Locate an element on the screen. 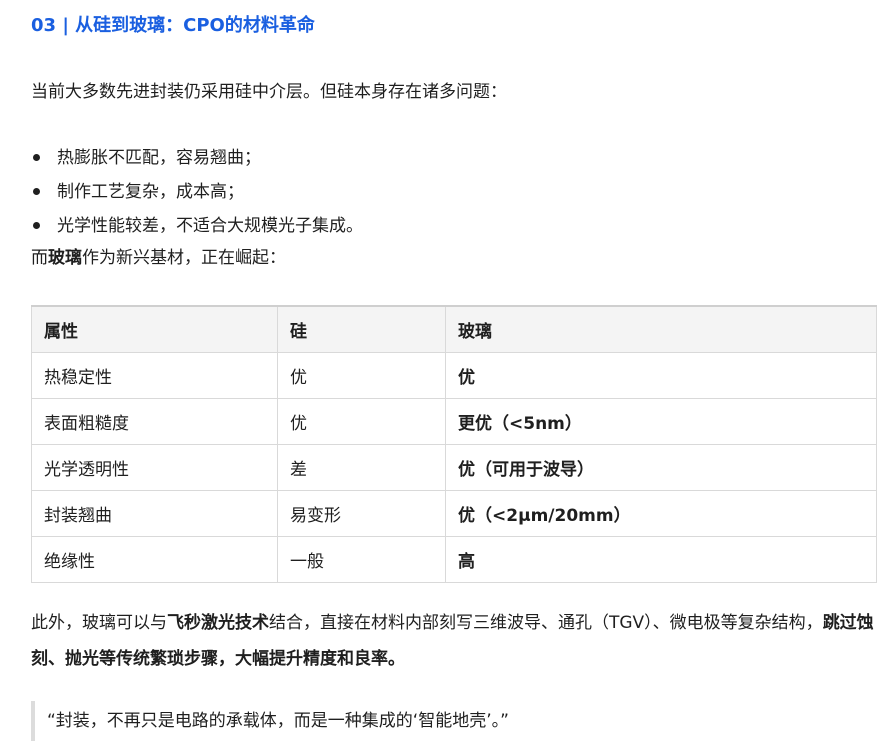 This screenshot has width=895, height=755. table-header-row: 属性 硅 玻璃 is located at coordinates (454, 329).